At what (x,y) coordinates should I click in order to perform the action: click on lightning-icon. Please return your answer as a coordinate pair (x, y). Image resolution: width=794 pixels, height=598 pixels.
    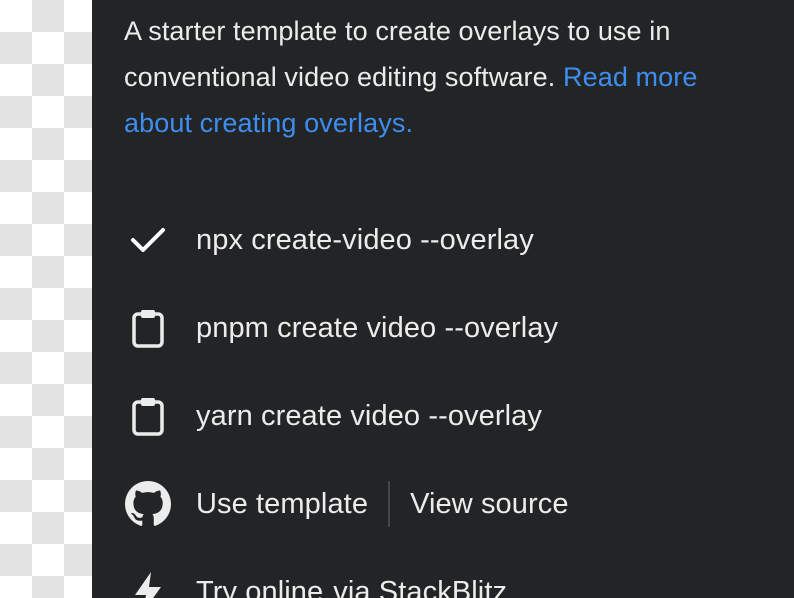
    Looking at the image, I should click on (148, 583).